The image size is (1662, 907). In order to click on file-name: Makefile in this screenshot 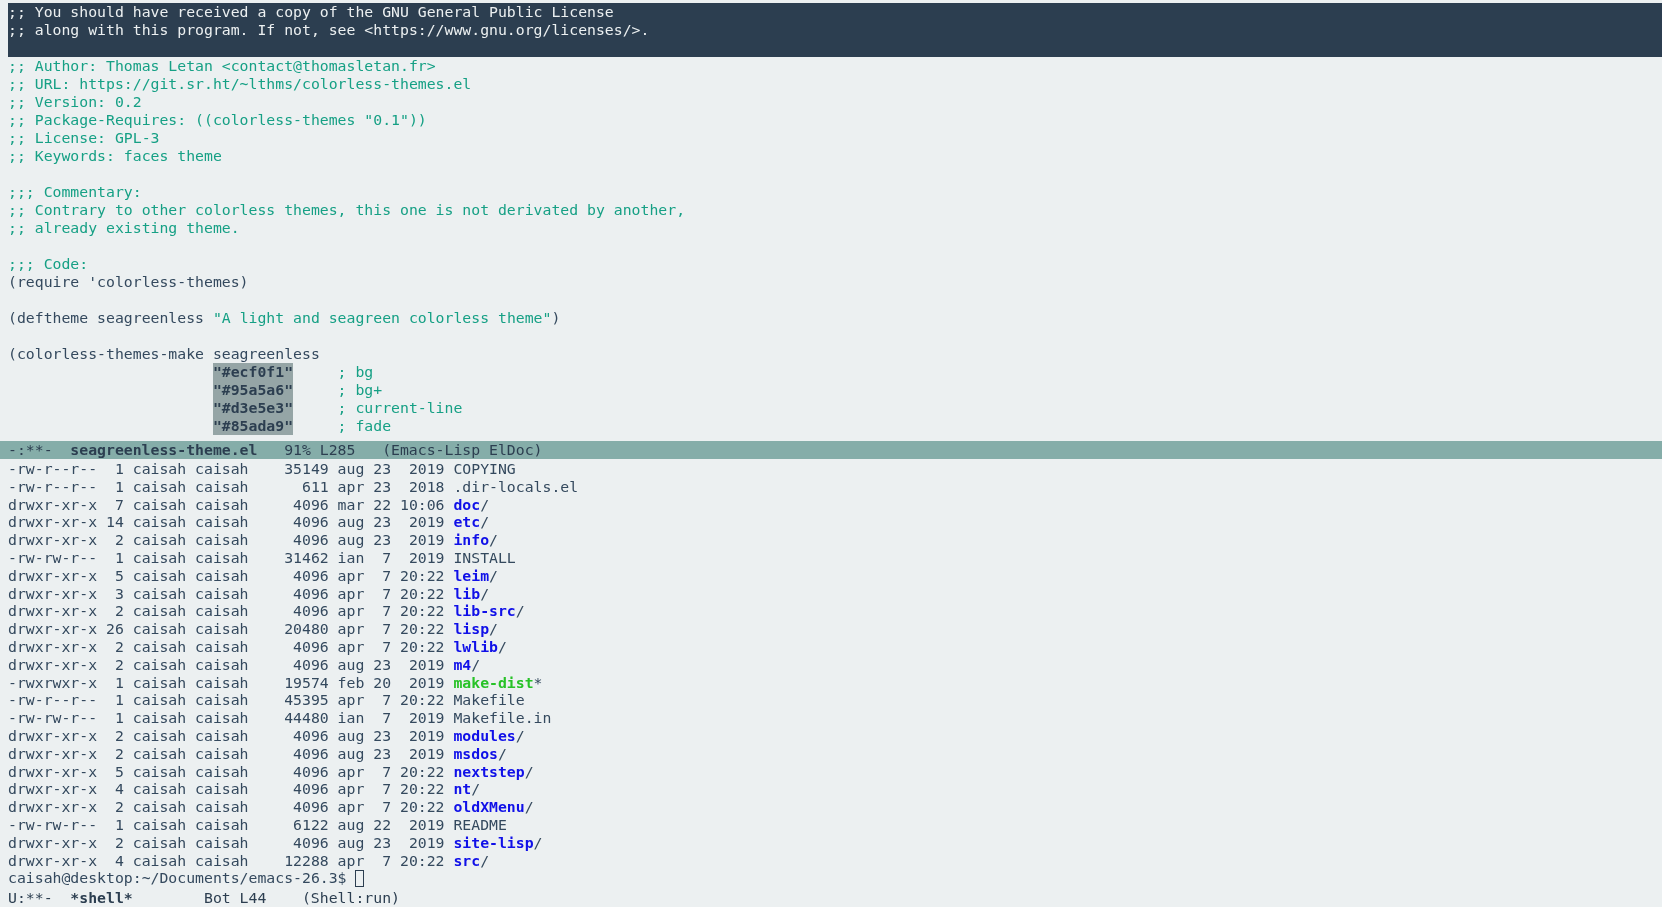, I will do `click(489, 700)`.